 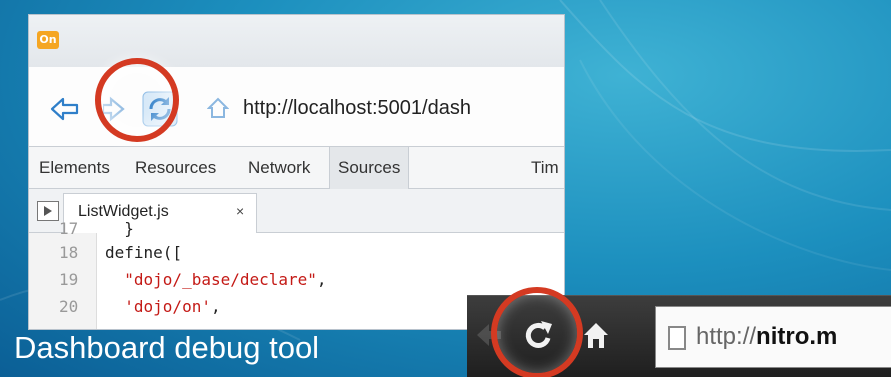 I want to click on back-arrow-icon, so click(x=64, y=109).